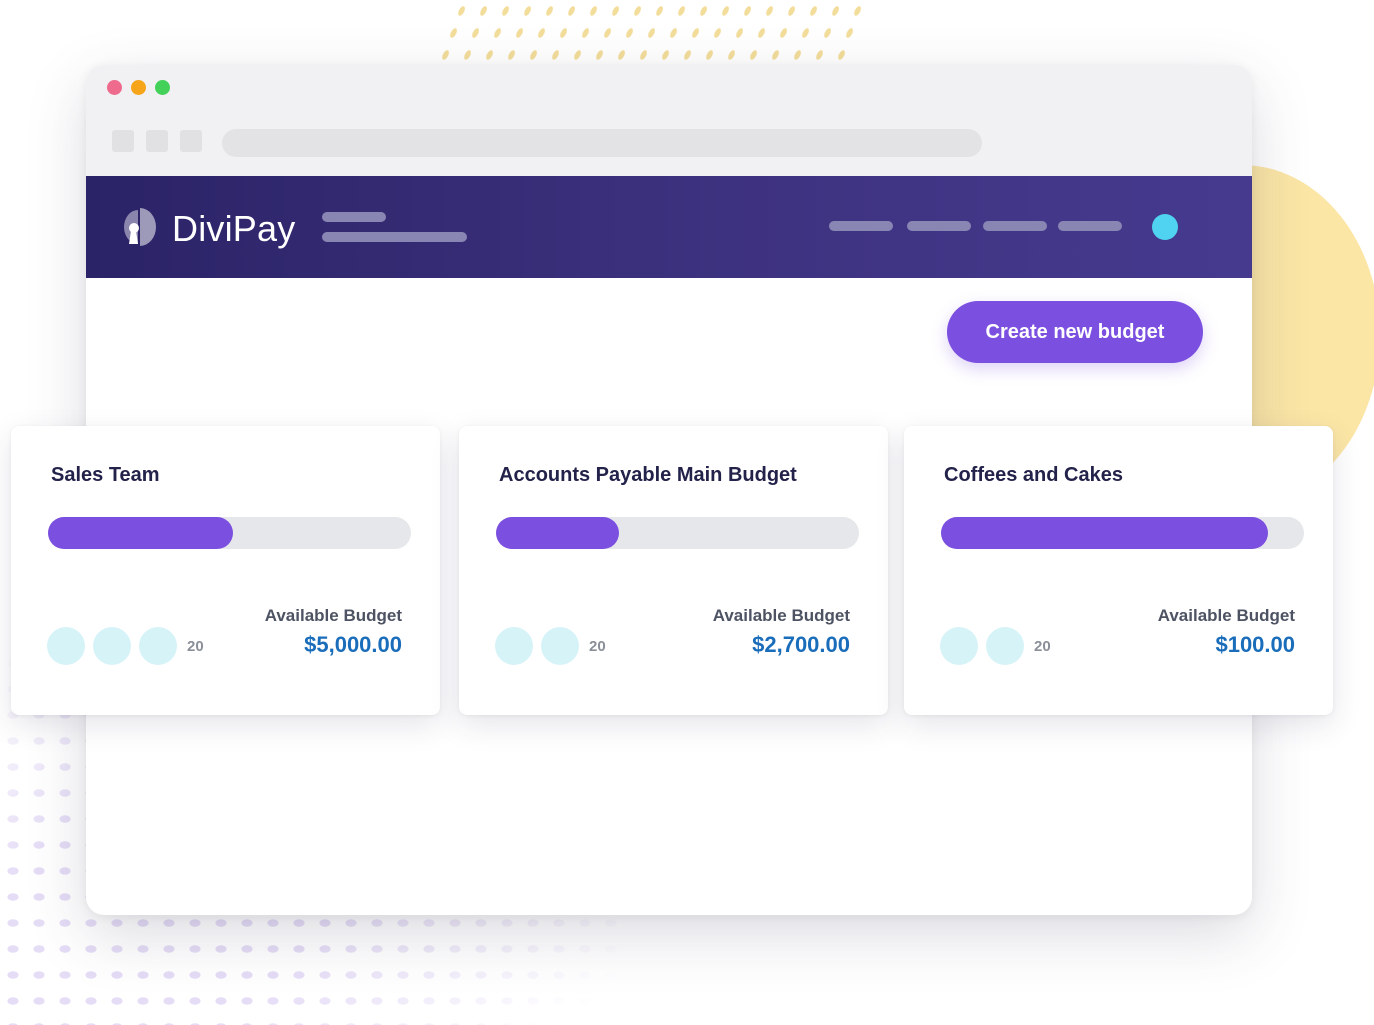 Image resolution: width=1374 pixels, height=1025 pixels. I want to click on window-maximize-button, so click(162, 87).